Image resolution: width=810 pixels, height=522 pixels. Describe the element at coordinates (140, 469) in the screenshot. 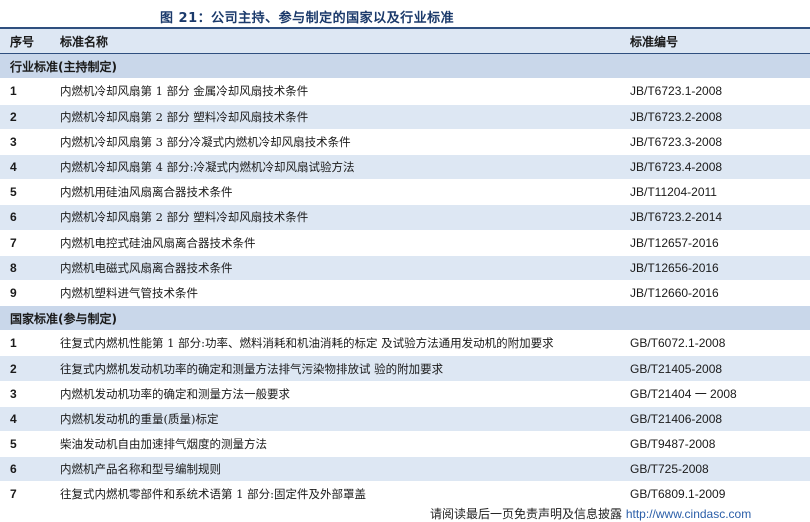

I see `row-standard-name: 内燃机产品名称和型号编制规则` at that location.